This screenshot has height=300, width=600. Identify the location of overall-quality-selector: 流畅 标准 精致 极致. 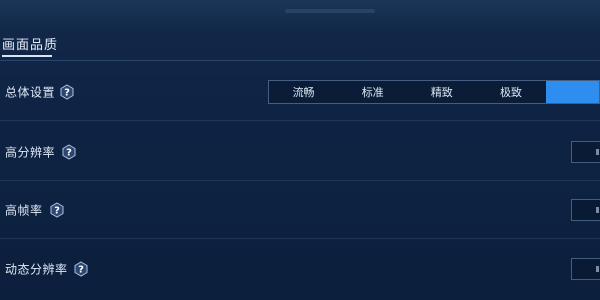
(434, 92).